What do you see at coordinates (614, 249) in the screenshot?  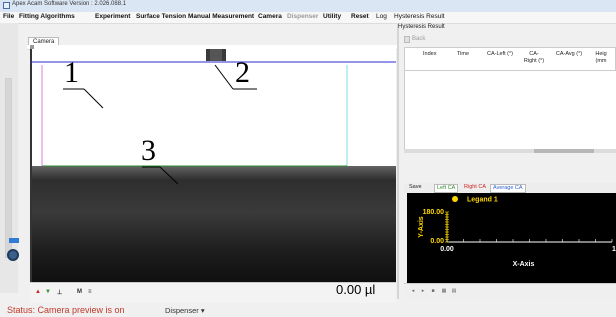 I see `x-tick-label-max: 100.0` at bounding box center [614, 249].